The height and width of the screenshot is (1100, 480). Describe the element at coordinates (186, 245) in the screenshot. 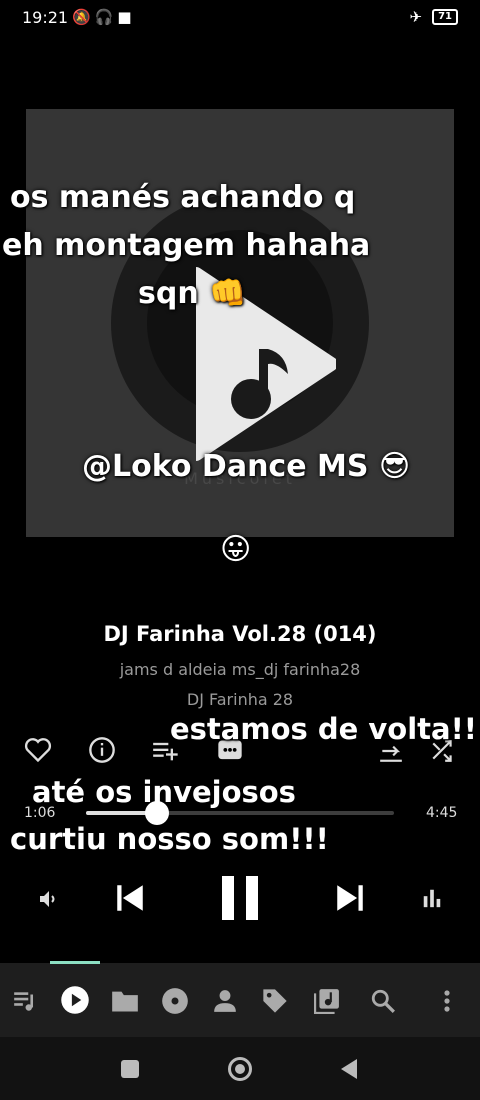

I see `overlay-text-2: eh montagem hahaha` at that location.